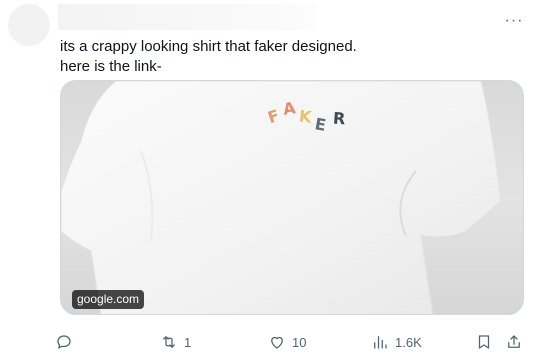 The height and width of the screenshot is (363, 534). What do you see at coordinates (175, 342) in the screenshot?
I see `retweet-button: 1` at bounding box center [175, 342].